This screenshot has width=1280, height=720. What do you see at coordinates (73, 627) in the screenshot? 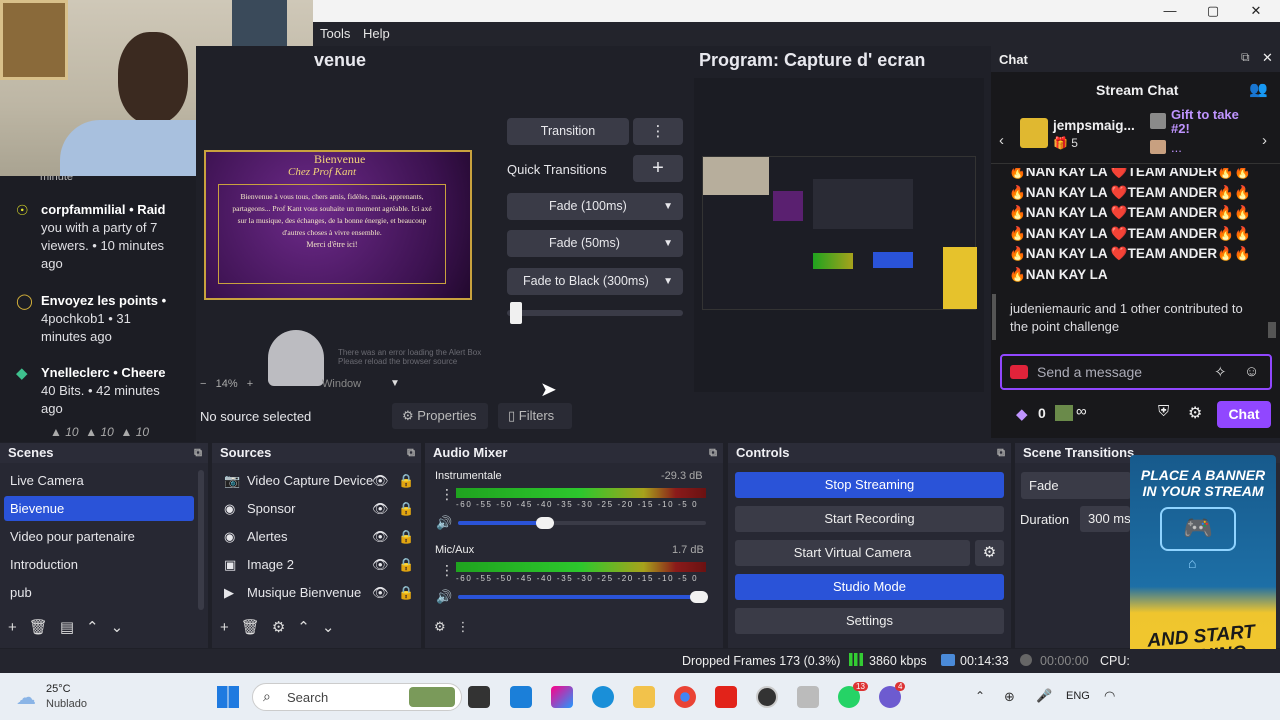
I see `filter-icon: ▤` at bounding box center [73, 627].